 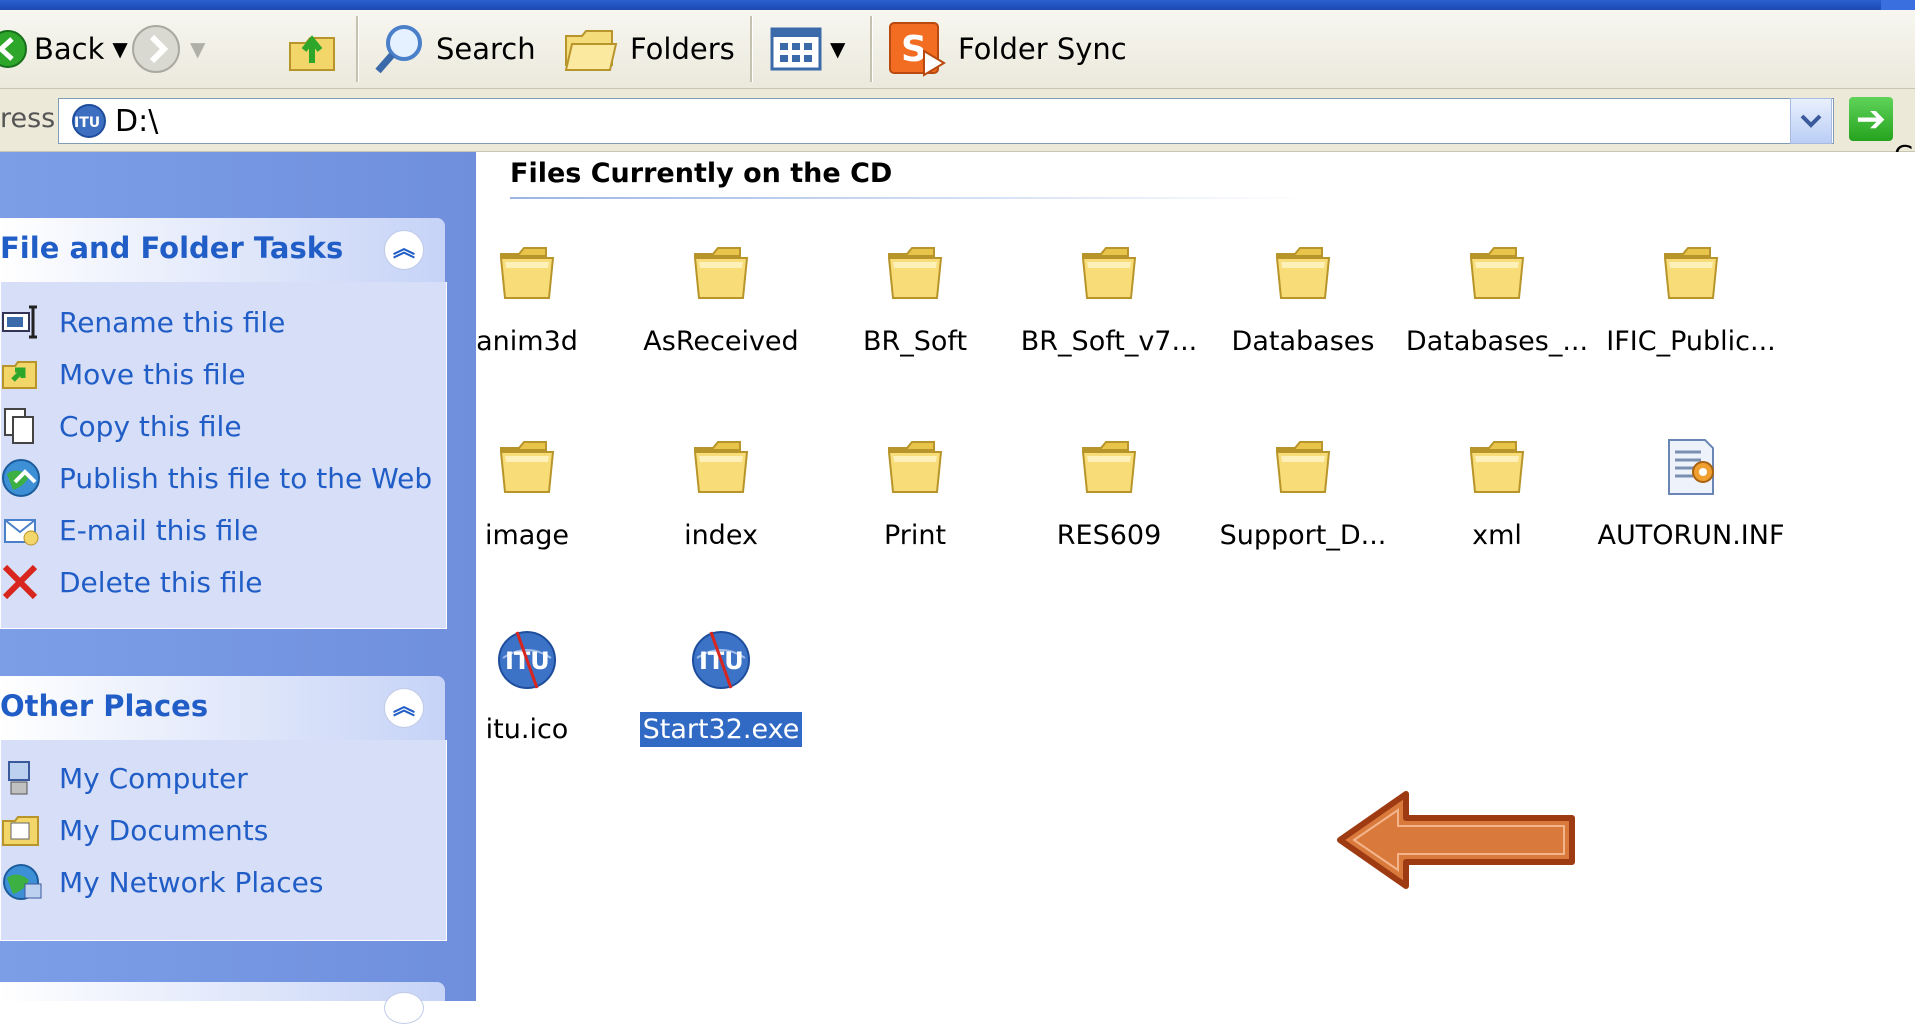 What do you see at coordinates (915, 315) in the screenshot?
I see `file-item: BR_Soft` at bounding box center [915, 315].